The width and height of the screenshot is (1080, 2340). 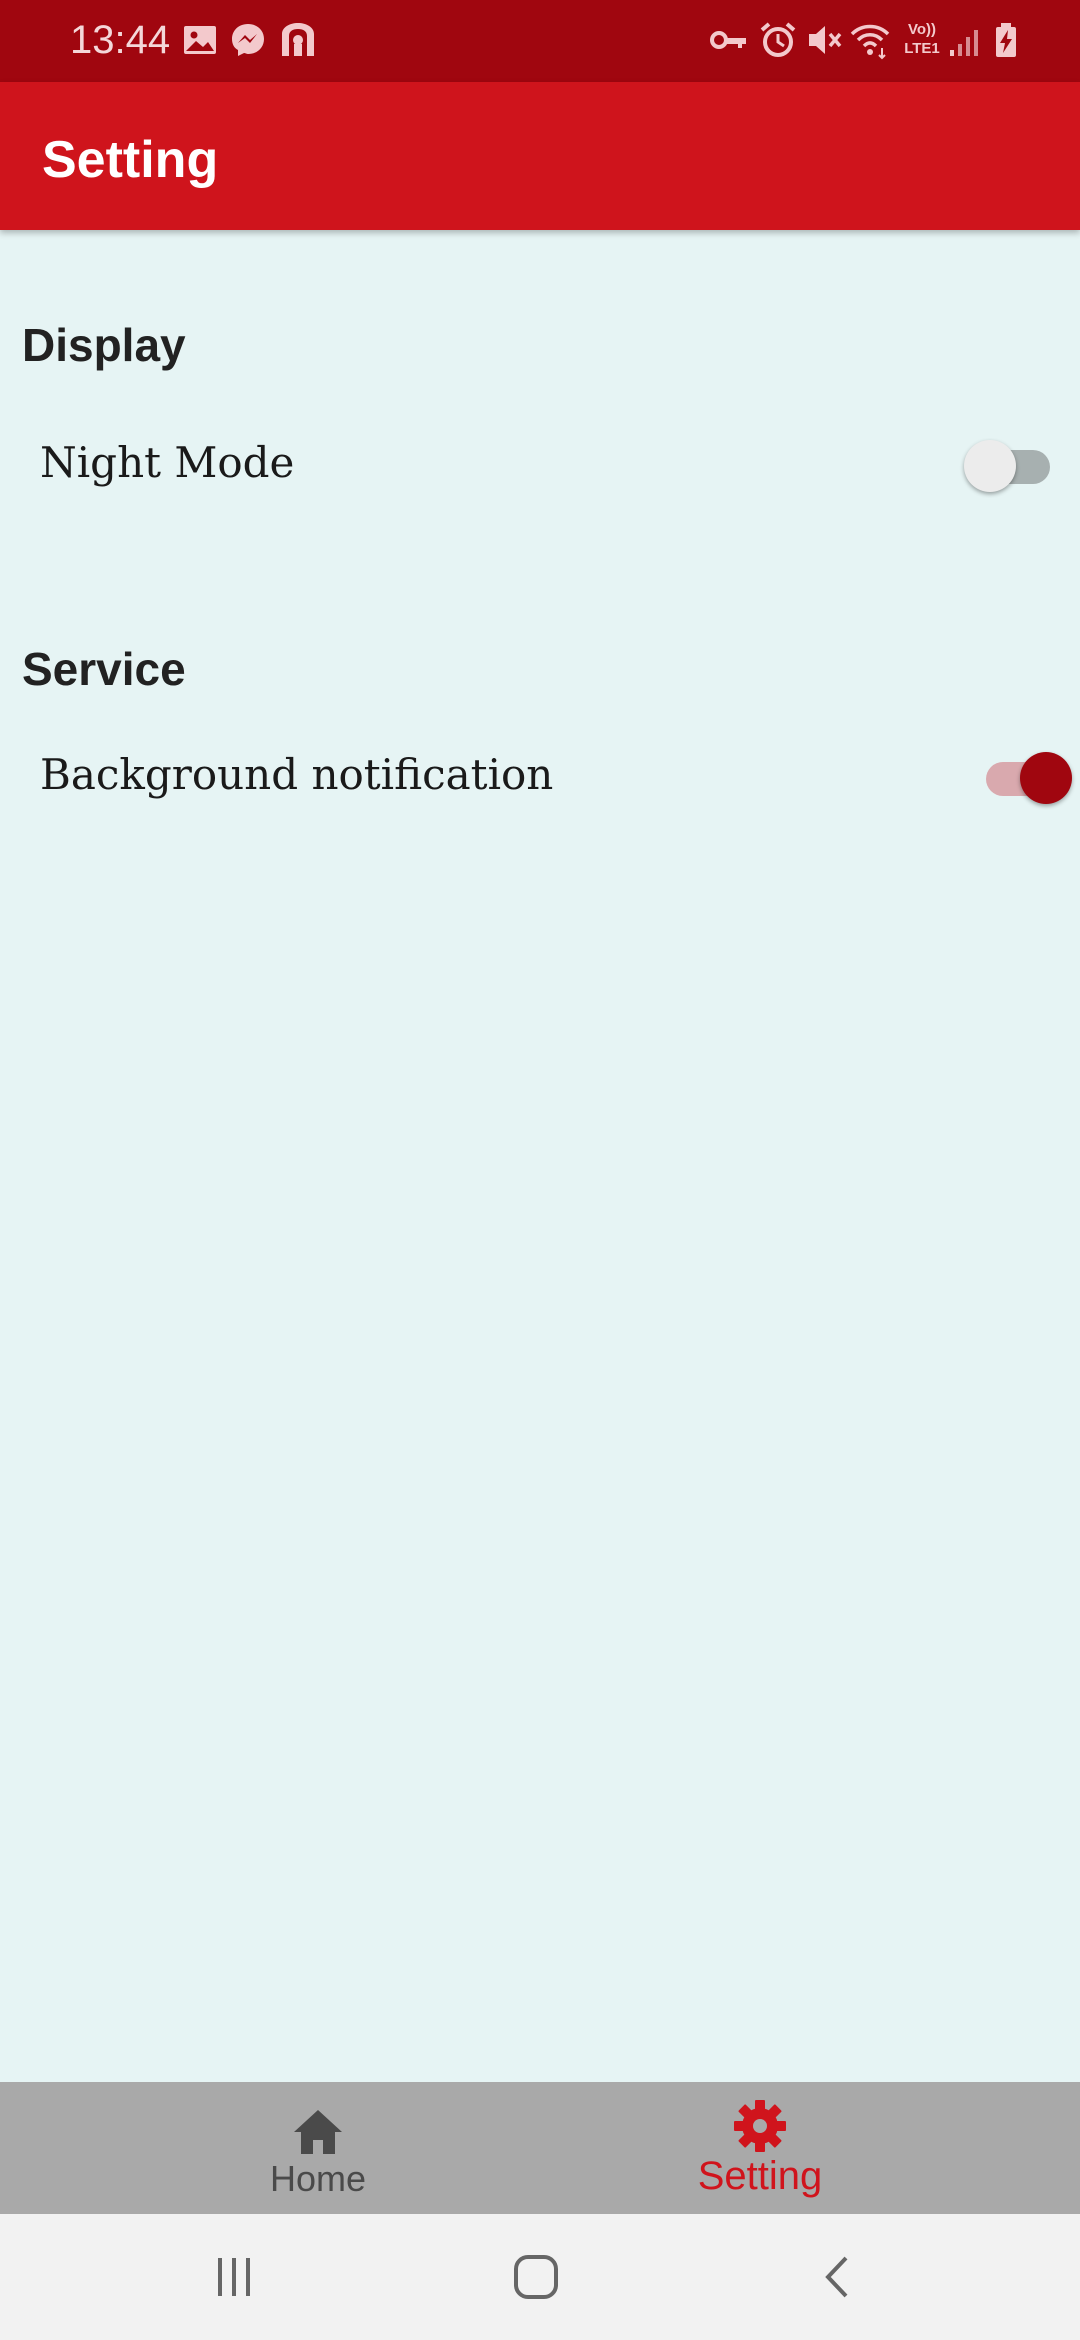 What do you see at coordinates (248, 40) in the screenshot?
I see `messenger-icon` at bounding box center [248, 40].